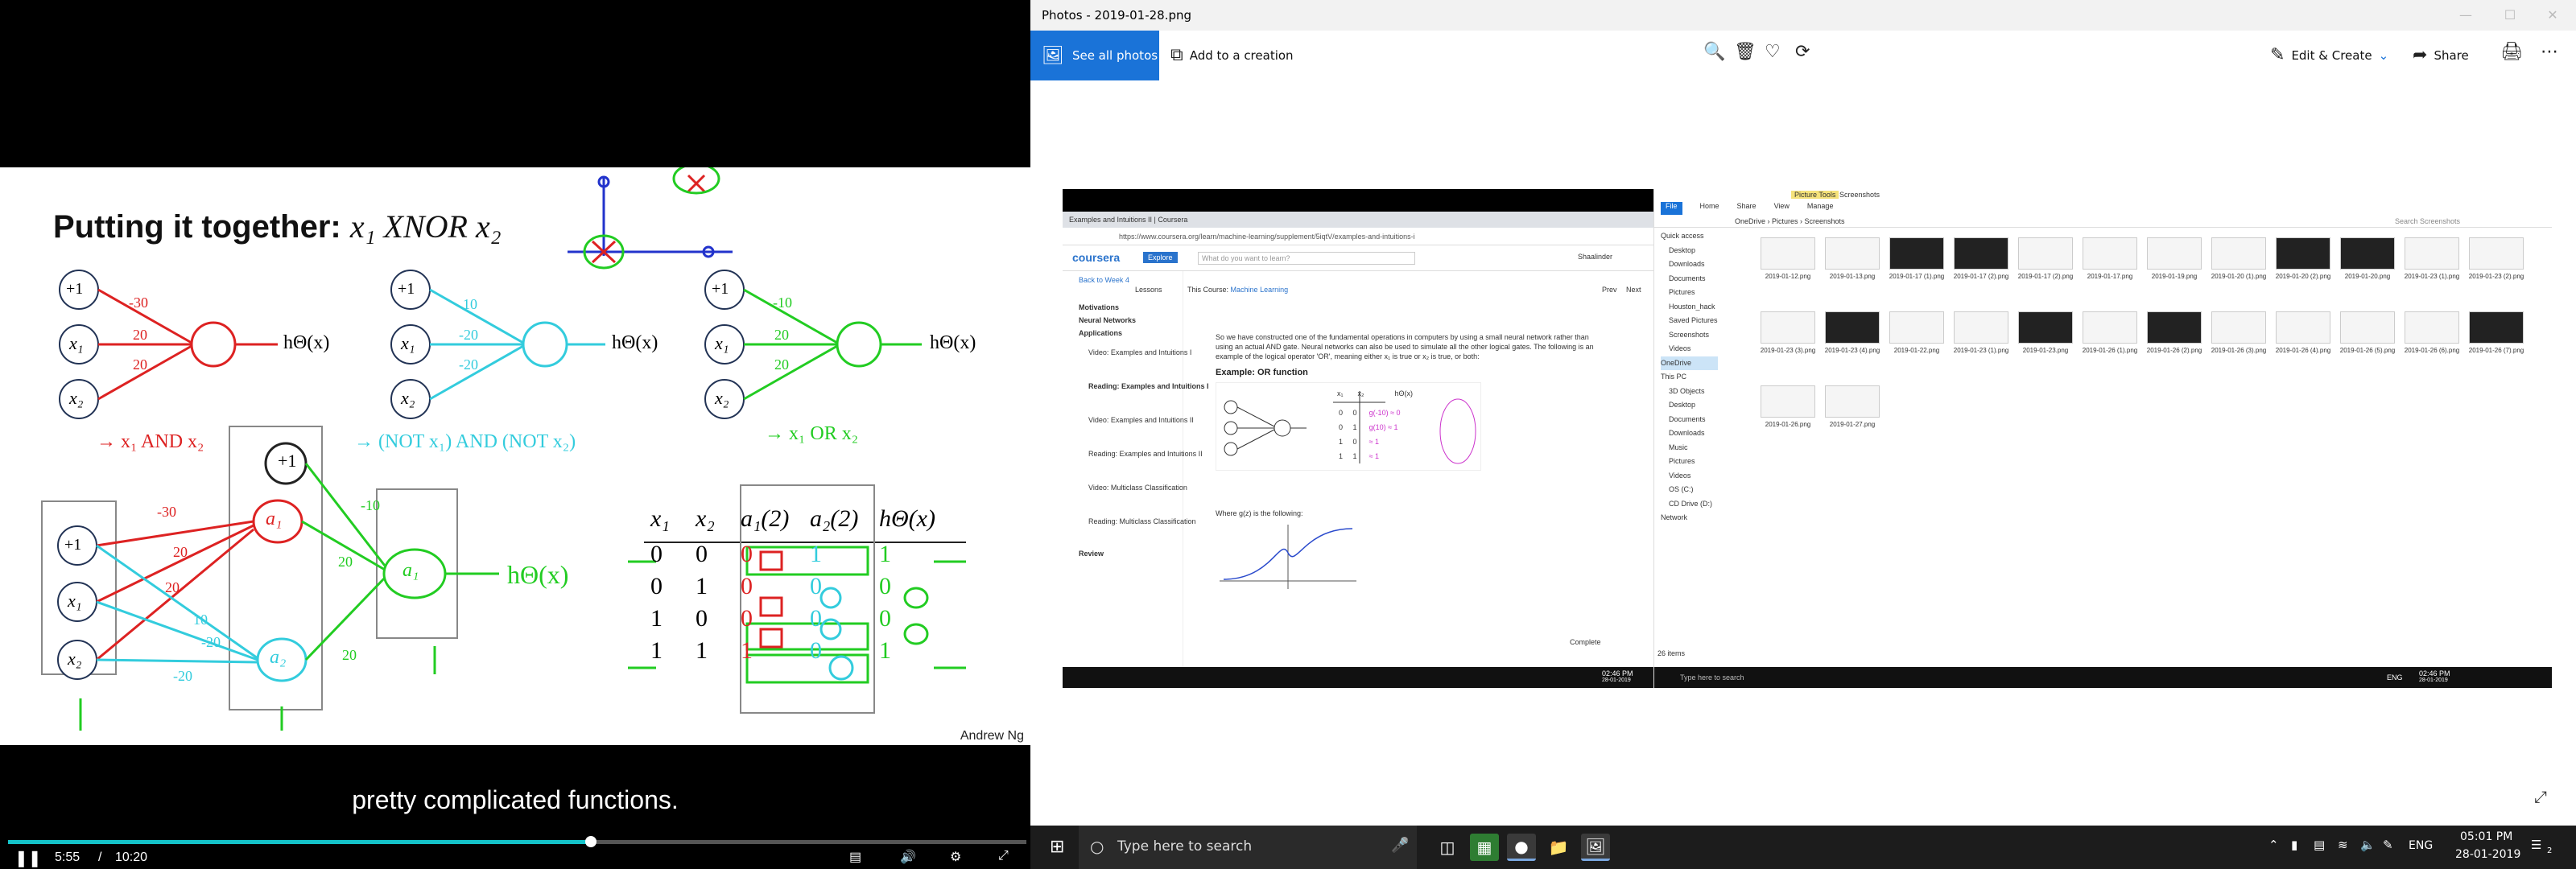 The image size is (2576, 869). I want to click on clock-time: 05:01 PM, so click(2486, 836).